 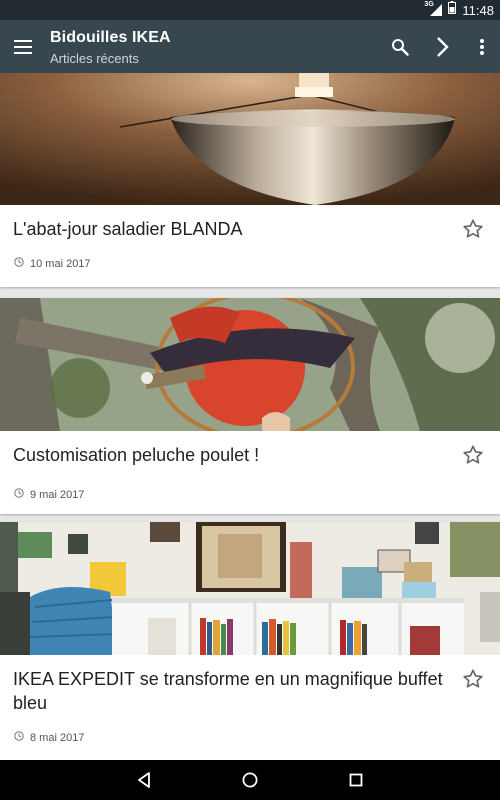 I want to click on article-date-text: 8 mai 2017, so click(x=57, y=737).